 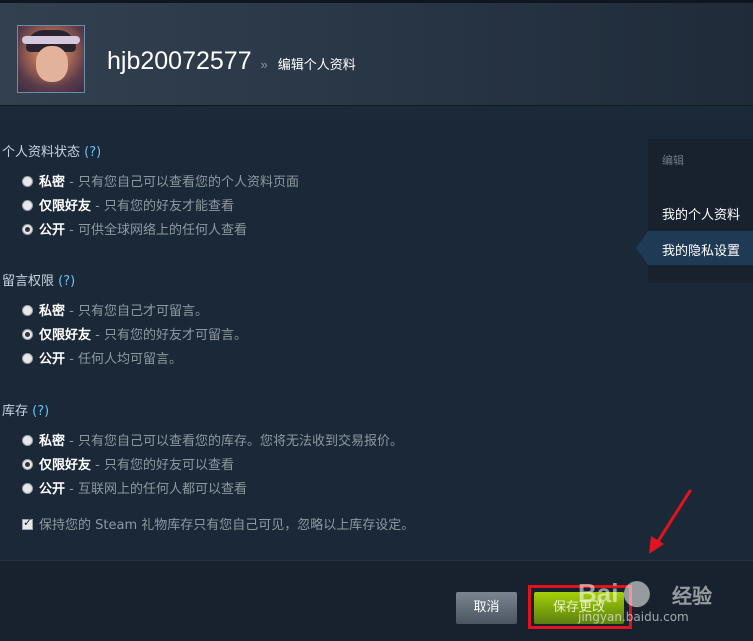 What do you see at coordinates (169, 335) in the screenshot?
I see `option-description: - 只有您的好友才可留言。` at bounding box center [169, 335].